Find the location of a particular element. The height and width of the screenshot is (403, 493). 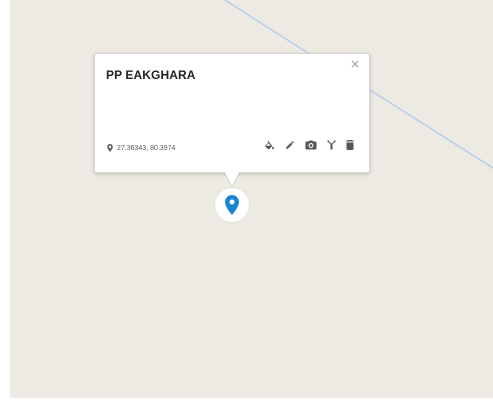

popup-tail is located at coordinates (232, 178).